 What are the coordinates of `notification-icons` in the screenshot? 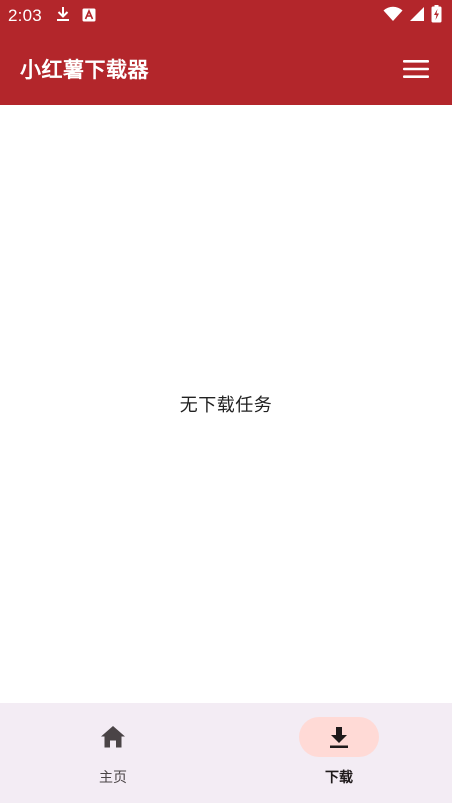 It's located at (76, 16).